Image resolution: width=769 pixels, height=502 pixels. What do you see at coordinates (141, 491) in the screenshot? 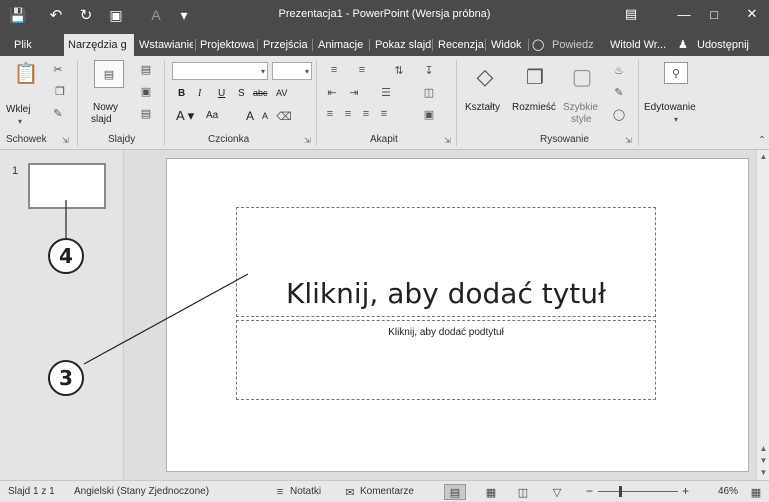
I see `language-indicator: Angielski (Stany Zjednoczone)` at bounding box center [141, 491].